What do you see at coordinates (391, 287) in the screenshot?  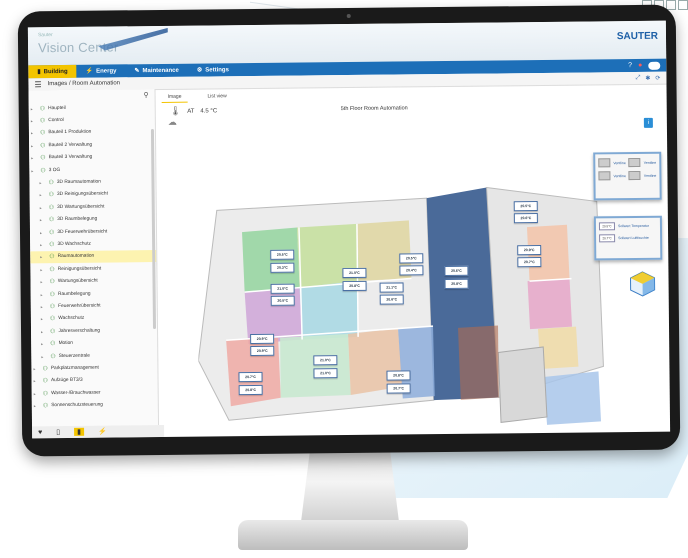 I see `room-temp-label: 21.1°C` at bounding box center [391, 287].